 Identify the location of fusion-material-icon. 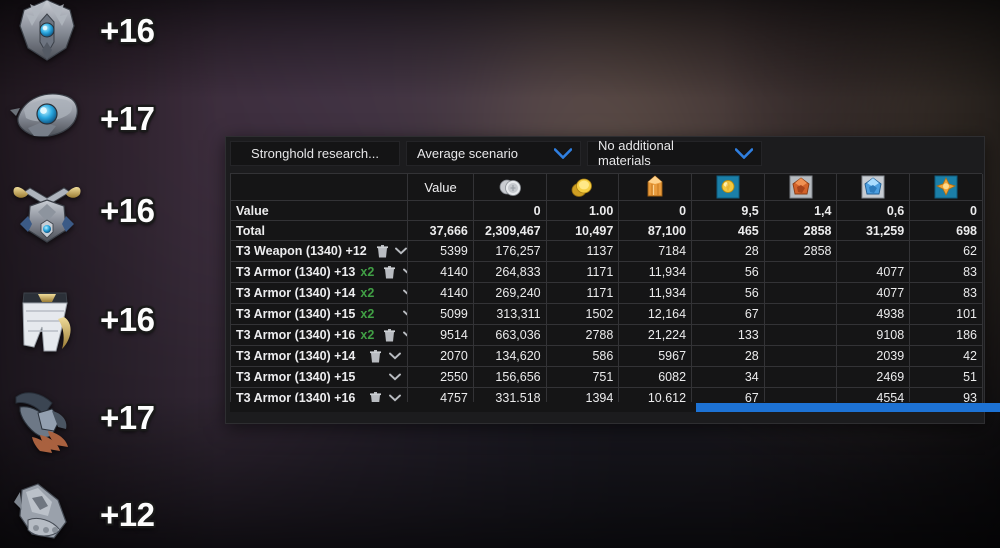
(946, 187).